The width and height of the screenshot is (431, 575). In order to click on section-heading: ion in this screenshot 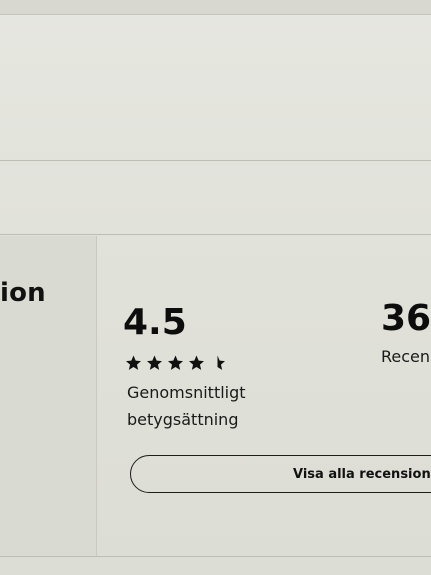, I will do `click(23, 293)`.